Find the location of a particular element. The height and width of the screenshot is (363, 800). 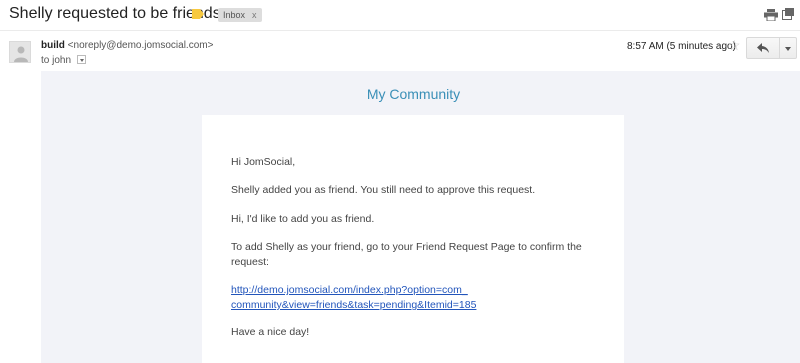

reply-icon is located at coordinates (763, 48).